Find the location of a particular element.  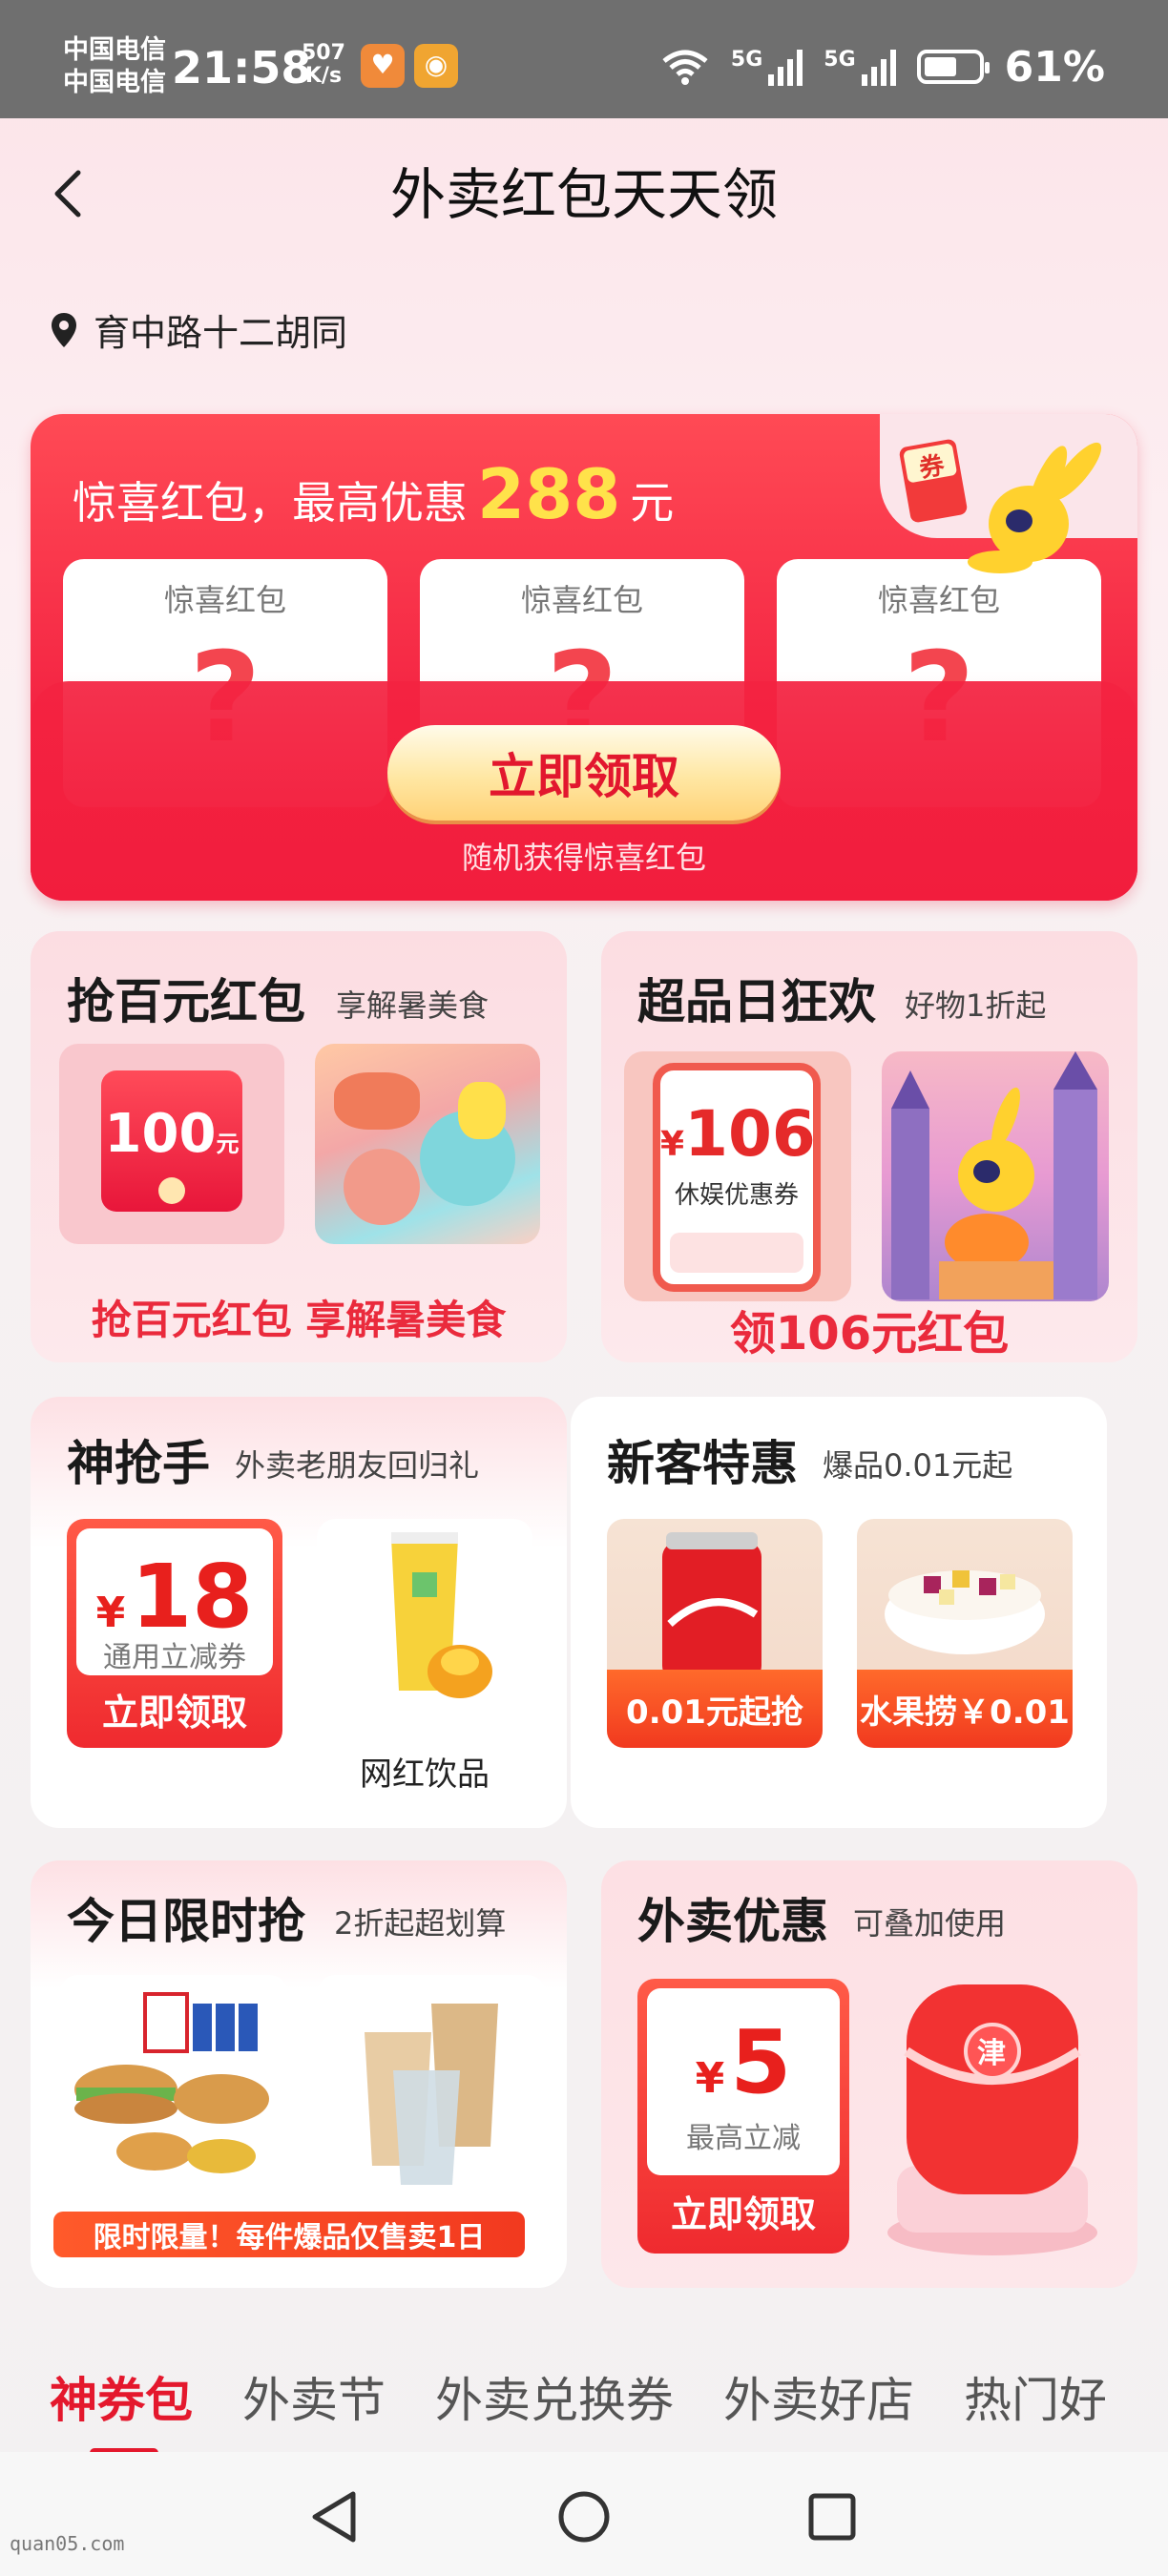

iced-drinks-image is located at coordinates (431, 2084).